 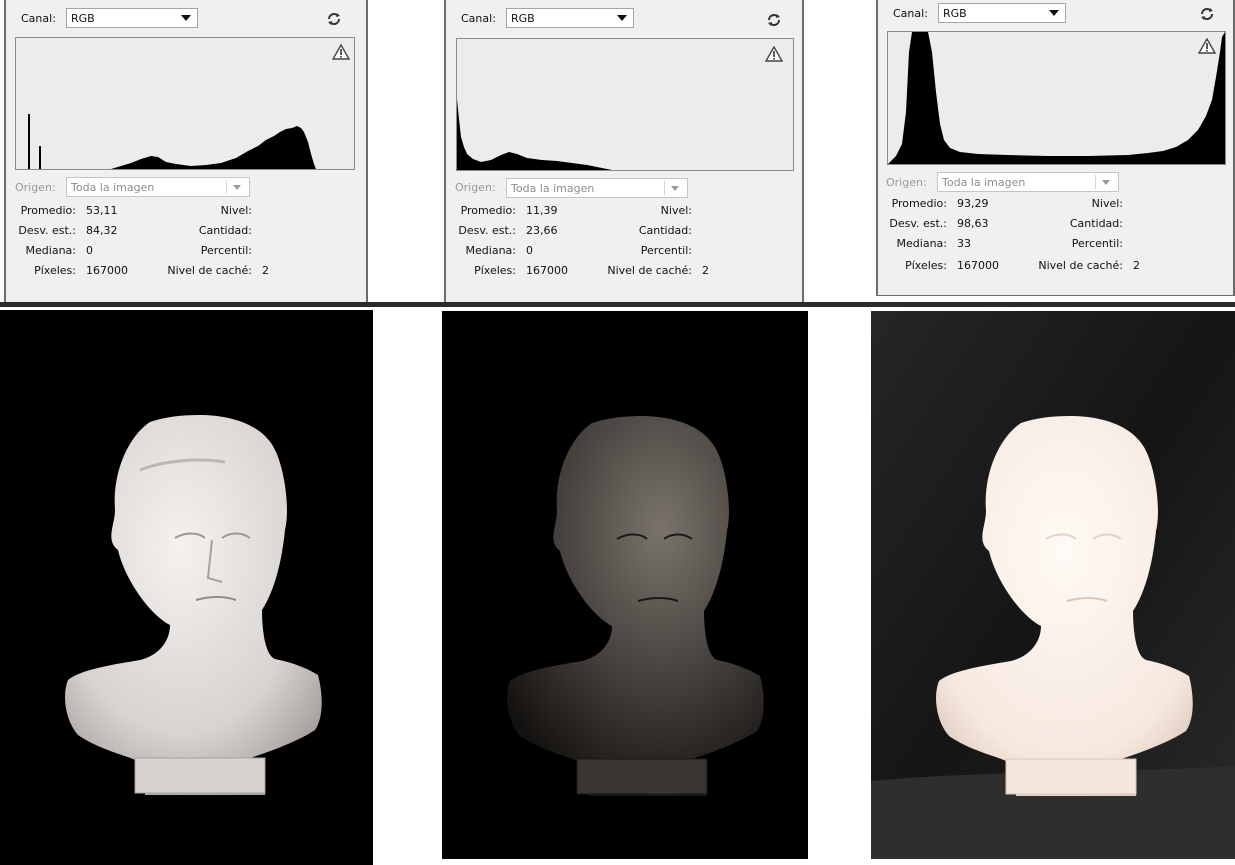 What do you see at coordinates (964, 243) in the screenshot?
I see `mediana-value: 33` at bounding box center [964, 243].